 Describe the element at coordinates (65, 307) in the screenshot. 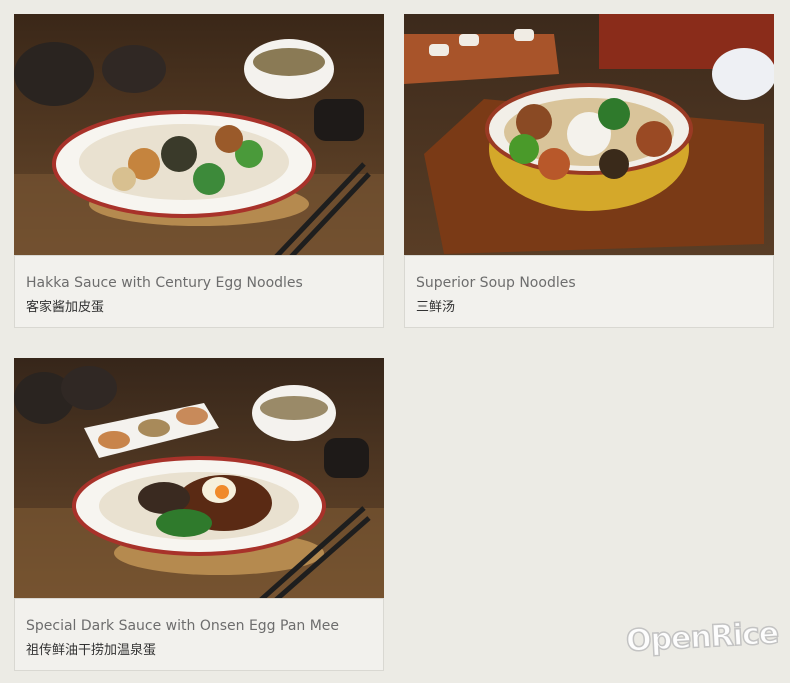

I see `dish-chinese-name: 客家酱加皮蛋` at that location.